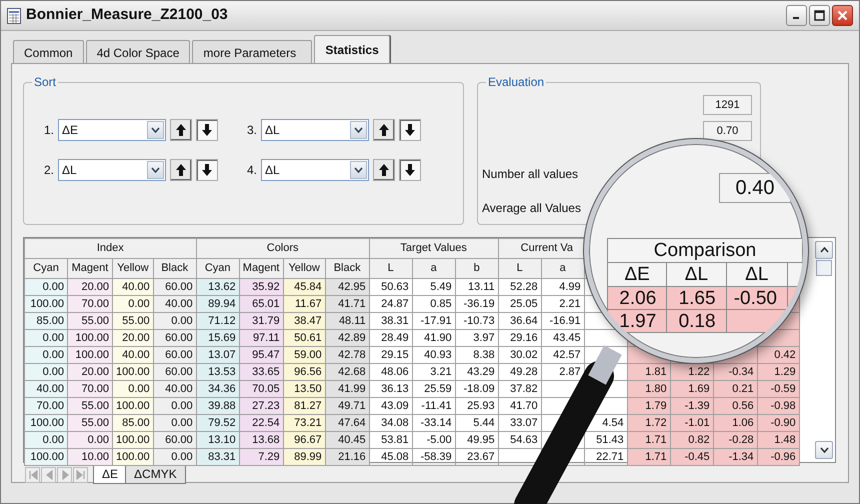 This screenshot has height=504, width=860. I want to click on close-icon, so click(842, 15).